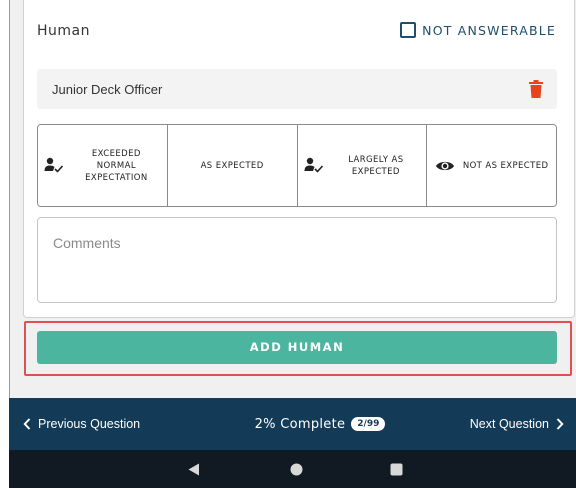 The width and height of the screenshot is (576, 488). I want to click on eye-icon, so click(444, 165).